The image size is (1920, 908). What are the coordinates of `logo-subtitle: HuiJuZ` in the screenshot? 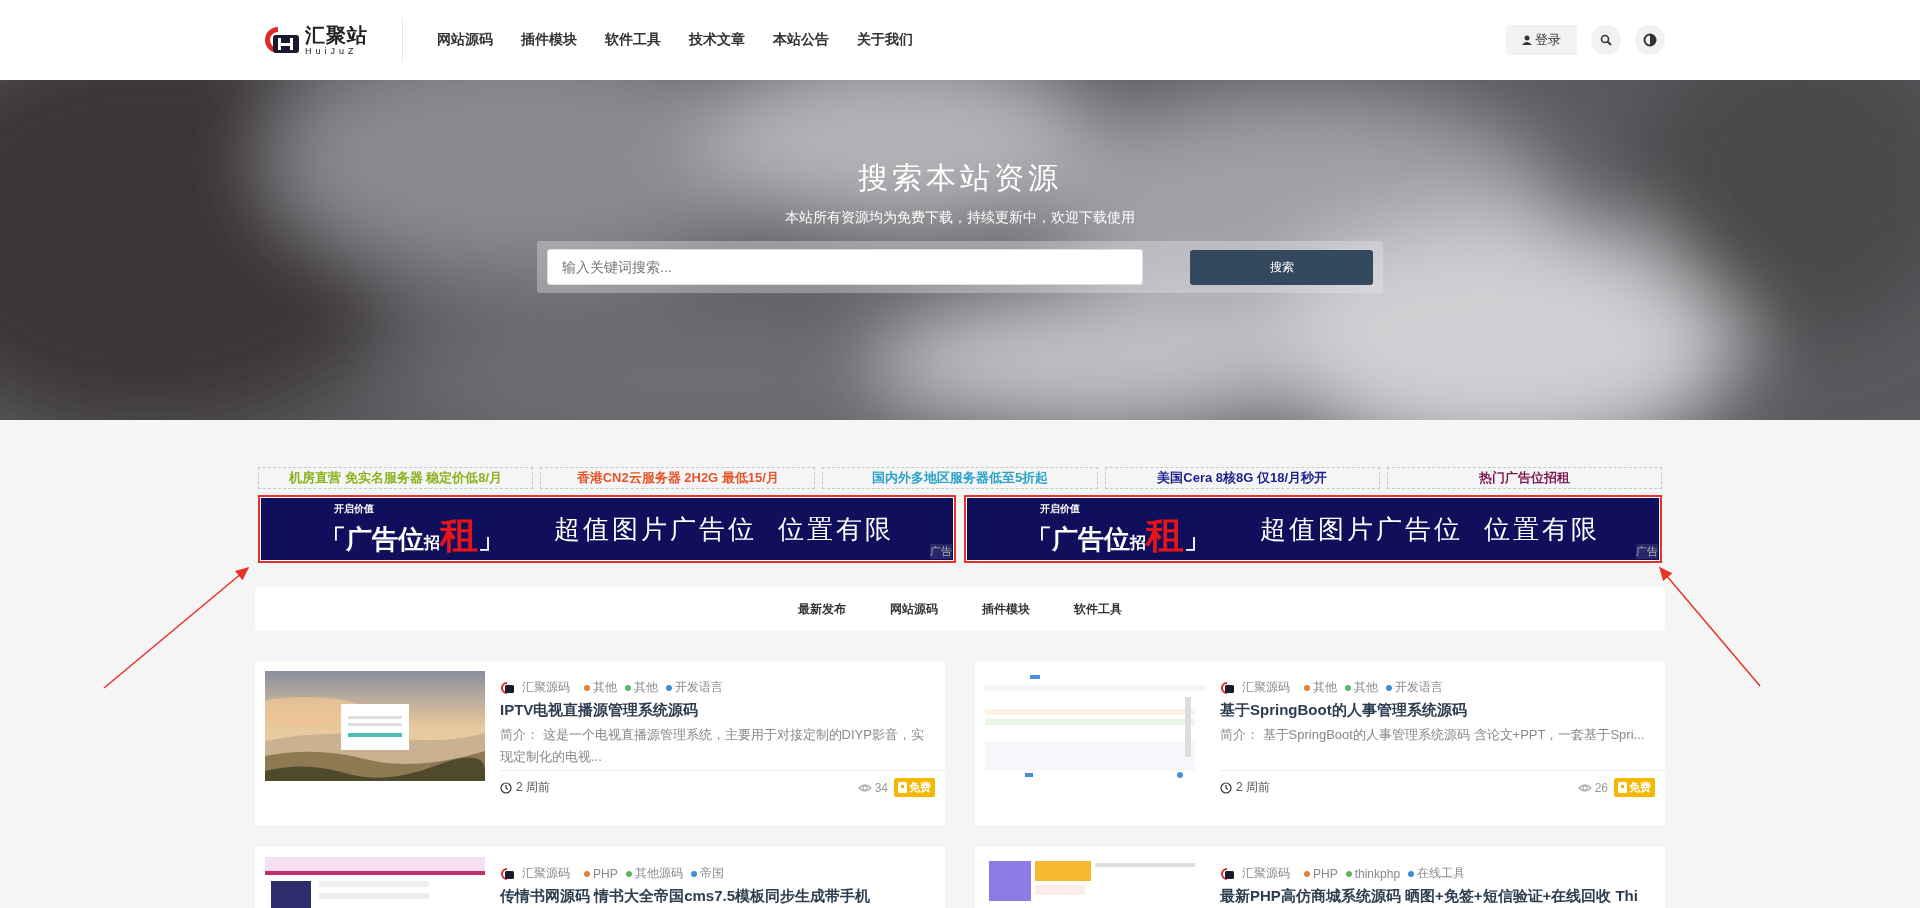 It's located at (332, 51).